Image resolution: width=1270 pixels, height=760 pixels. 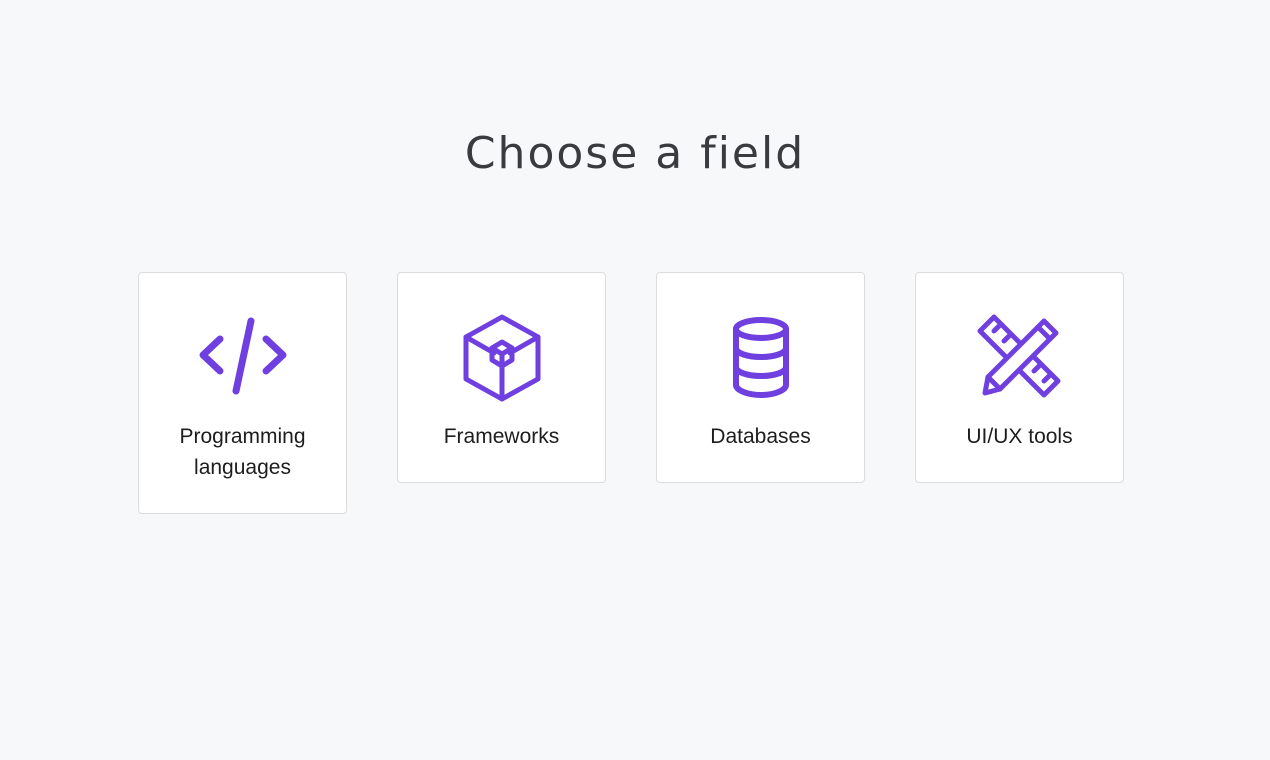 I want to click on card-ui-ux-tools: UI/UX tools, so click(x=1019, y=377).